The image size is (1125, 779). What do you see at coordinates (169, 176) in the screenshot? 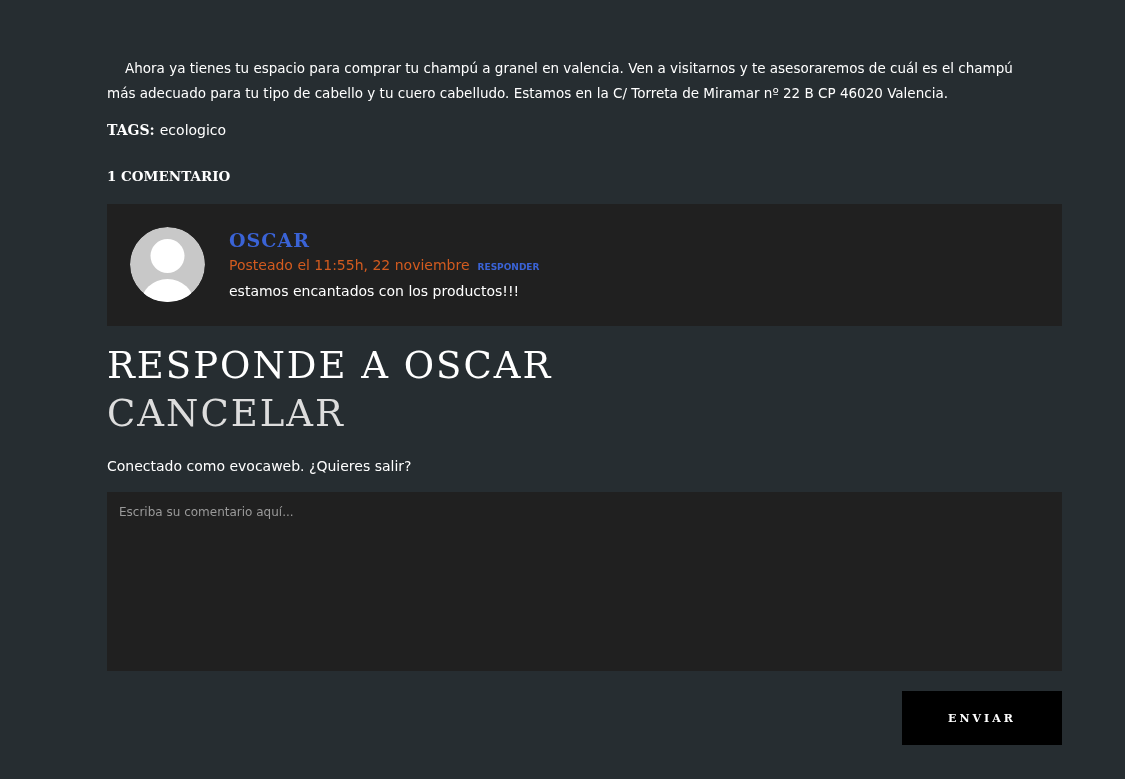
I see `comments-heading: 1 COMENTARIO` at bounding box center [169, 176].